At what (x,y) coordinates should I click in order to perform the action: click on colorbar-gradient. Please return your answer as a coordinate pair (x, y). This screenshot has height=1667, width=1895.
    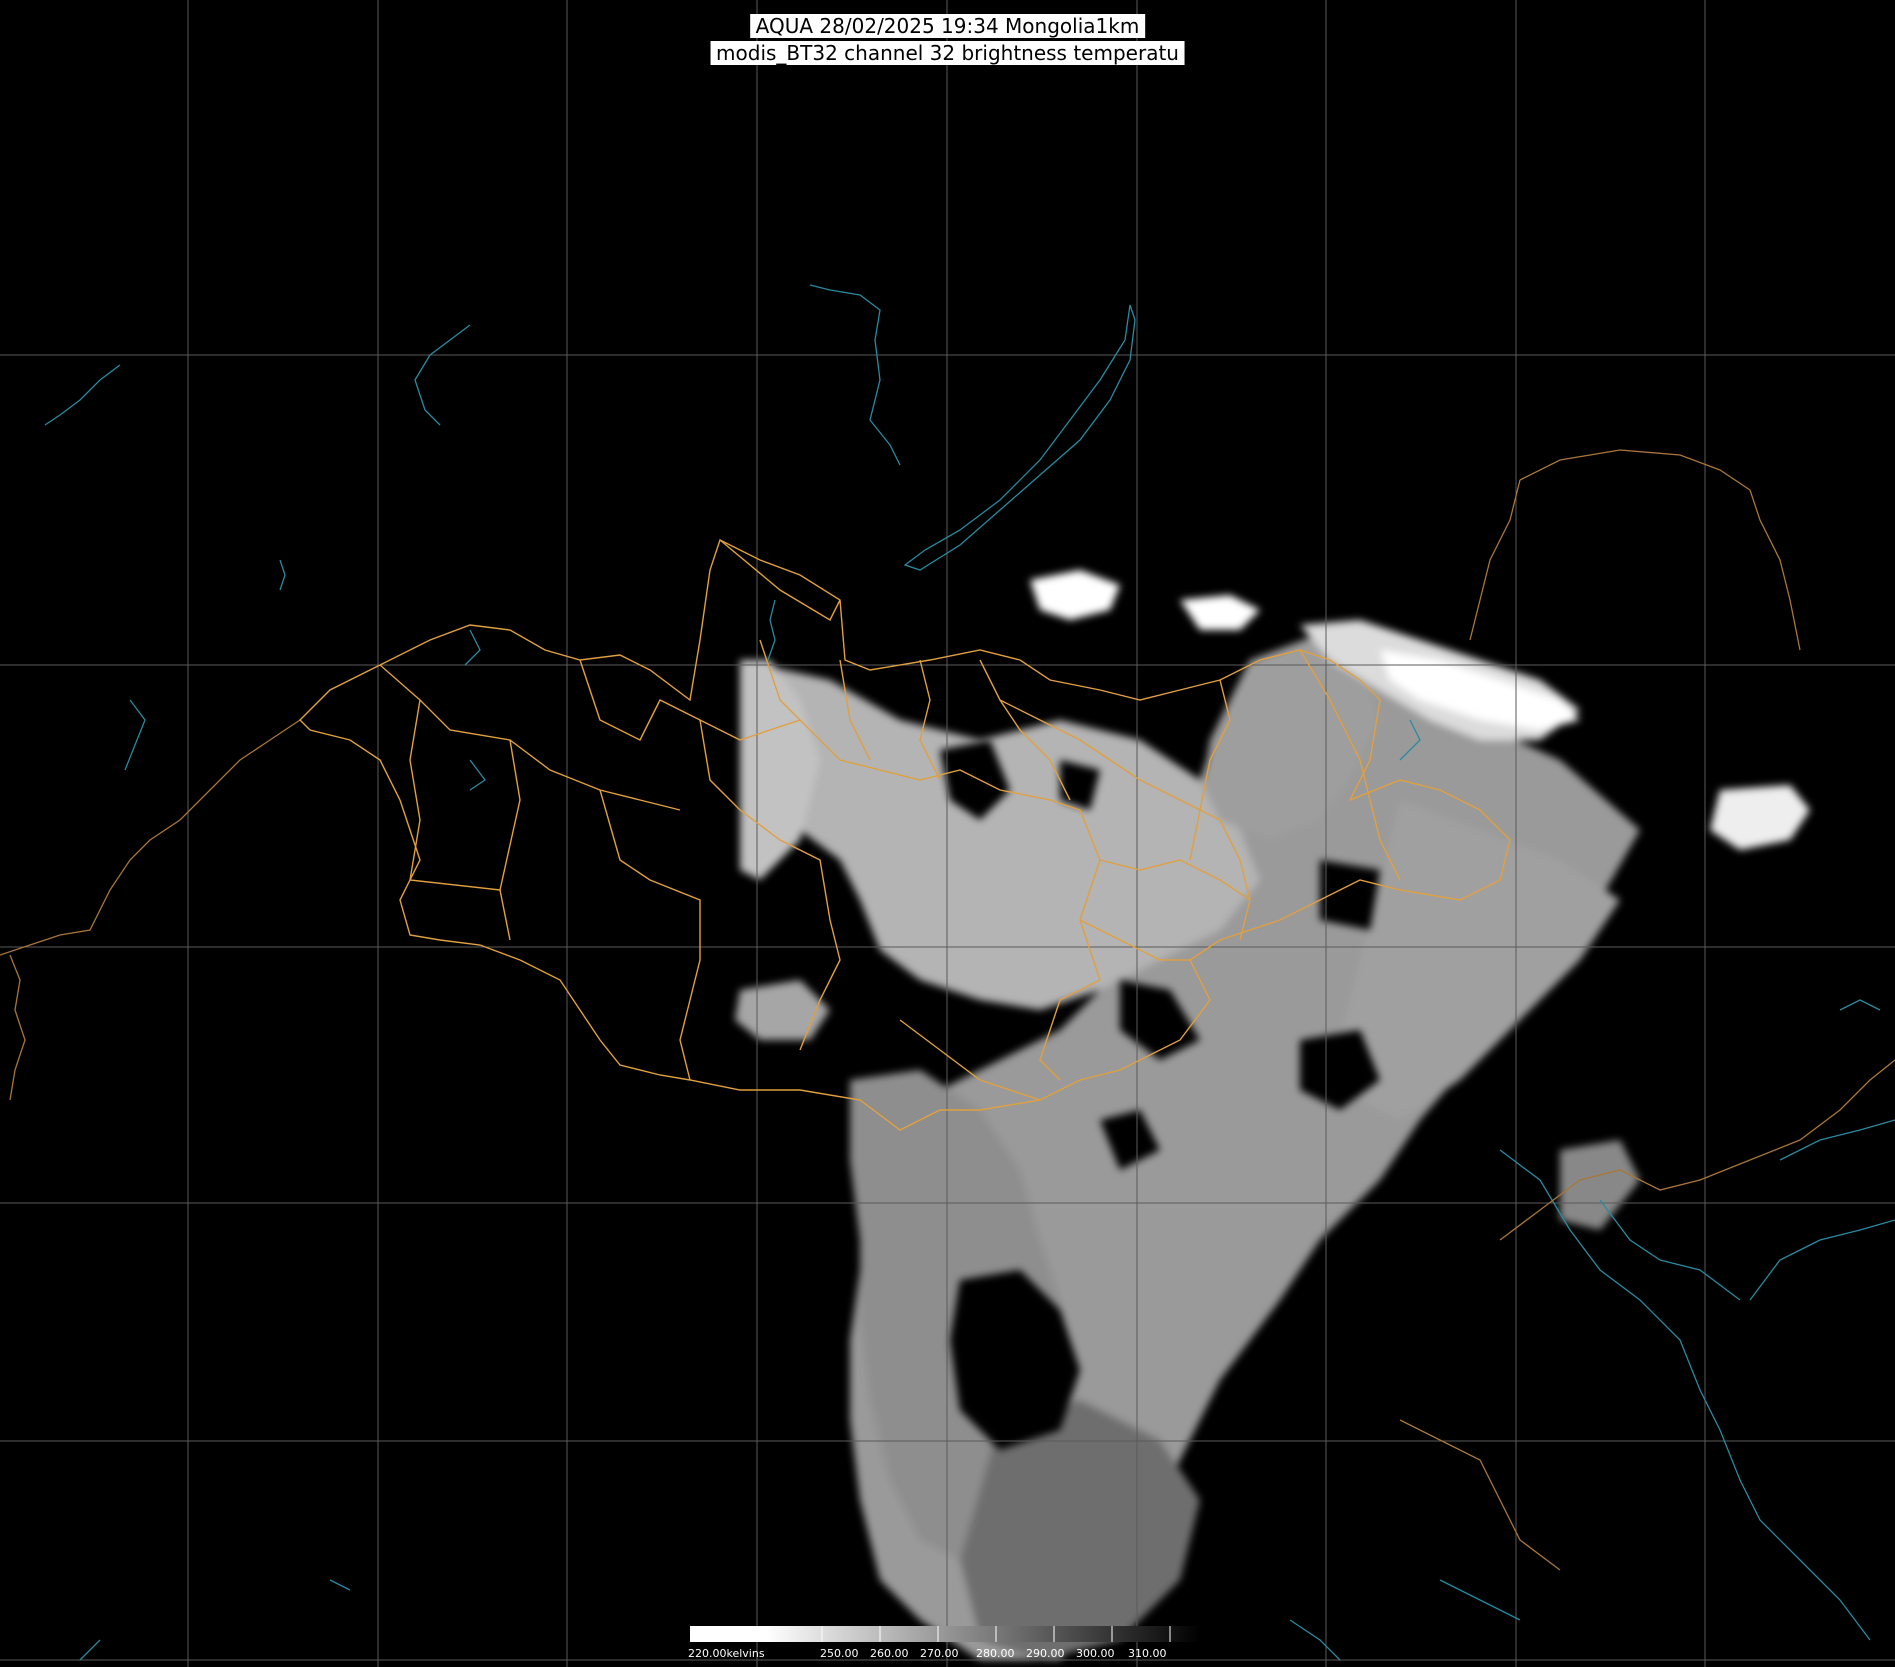
    Looking at the image, I should click on (945, 1634).